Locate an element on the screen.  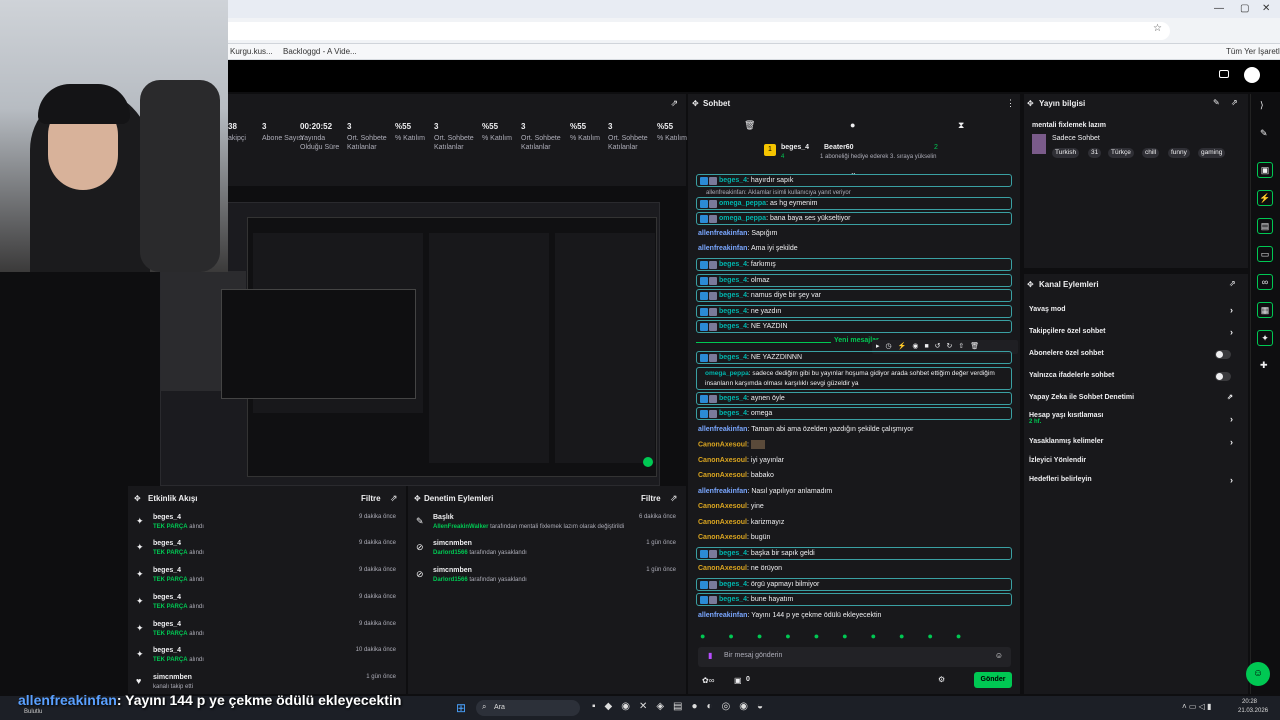
chat-message: CanonAxesoul: is located at coordinates (854, 445).